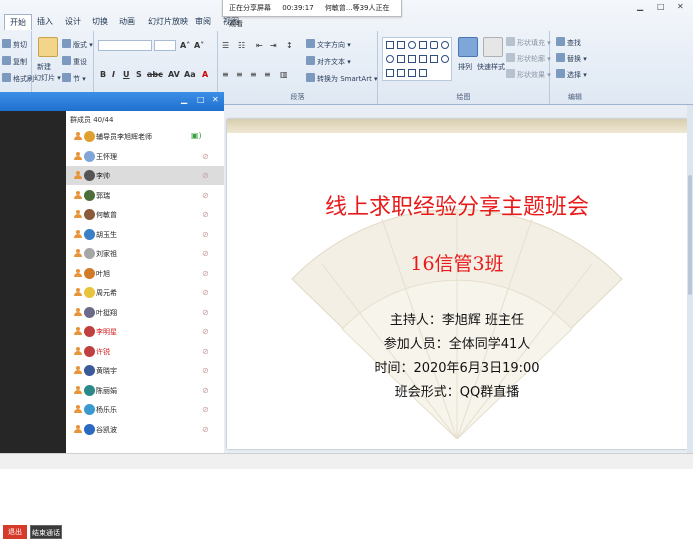 The image size is (693, 540). What do you see at coordinates (45, 22) in the screenshot?
I see `tab-insert: 插入` at bounding box center [45, 22].